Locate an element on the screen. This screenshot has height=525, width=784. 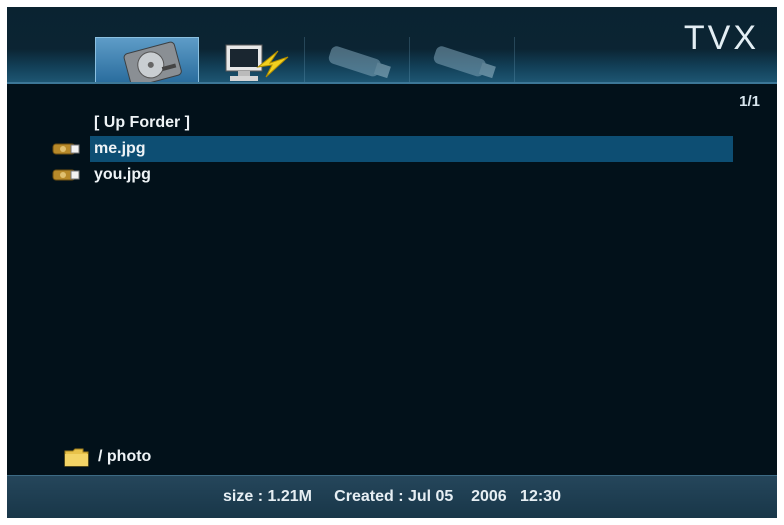
list-item-label: you.jpg is located at coordinates (122, 174).